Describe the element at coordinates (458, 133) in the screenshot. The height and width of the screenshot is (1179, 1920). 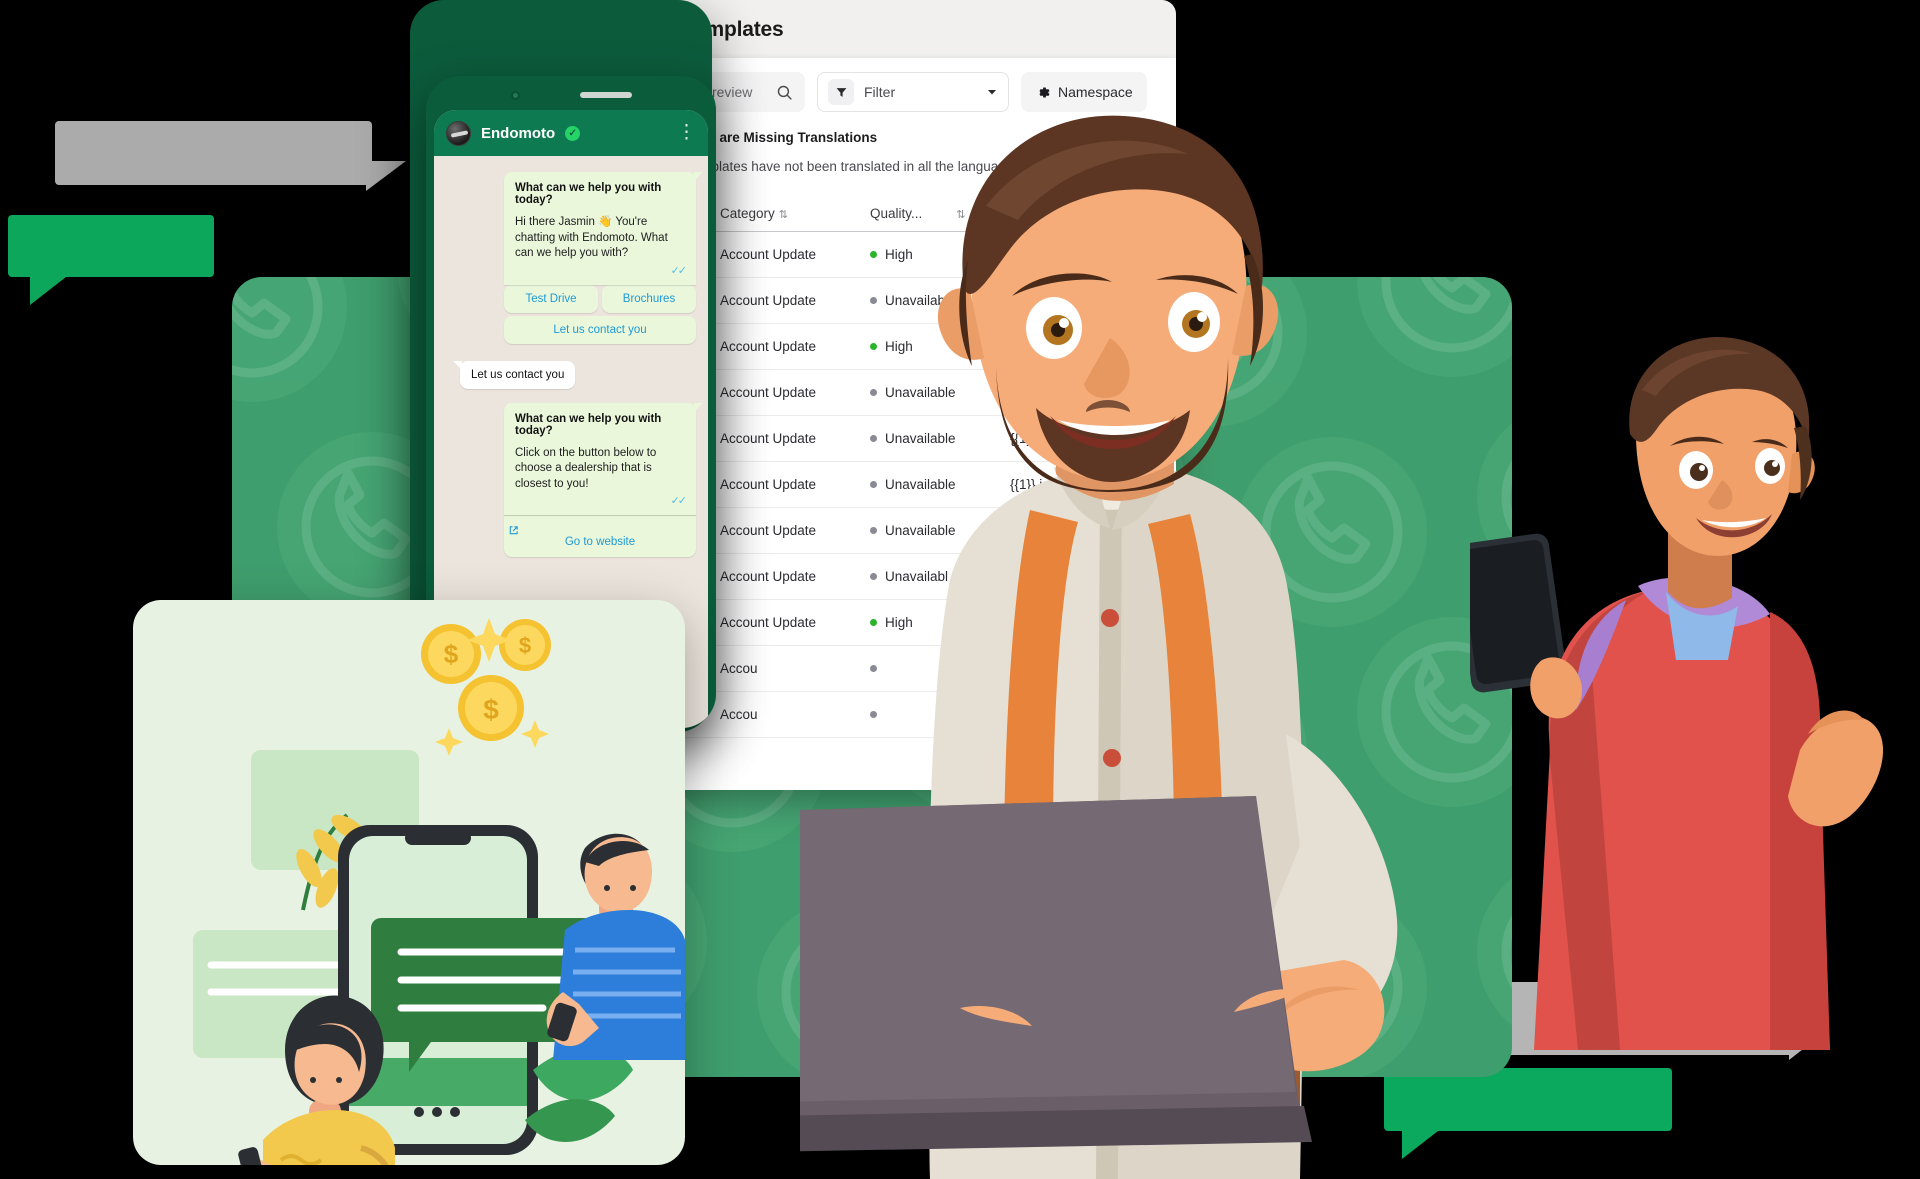
I see `brand-avatar-icon` at that location.